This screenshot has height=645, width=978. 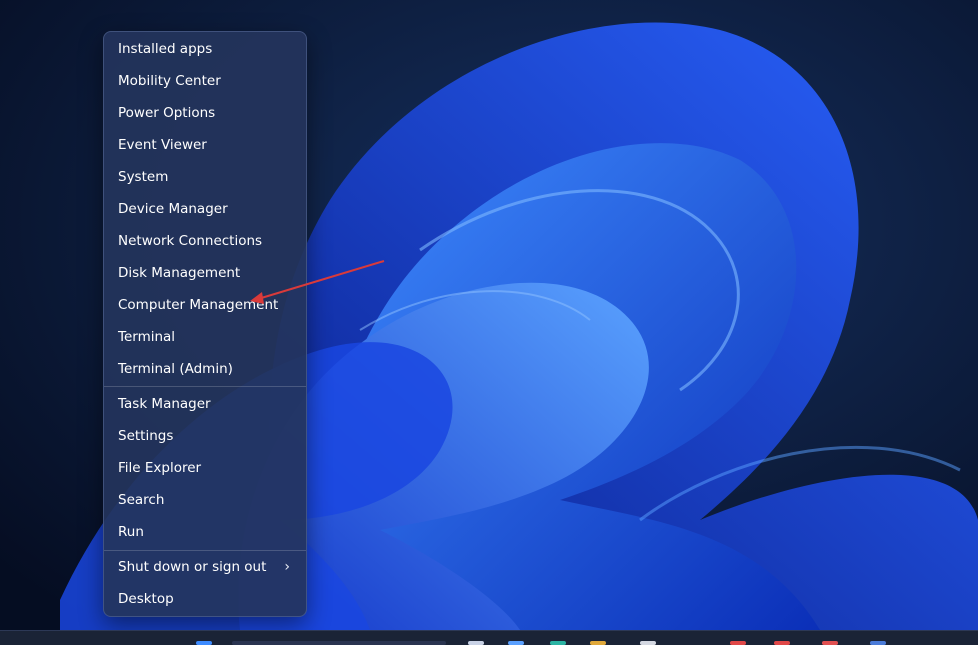 I want to click on start-icon, so click(x=204, y=643).